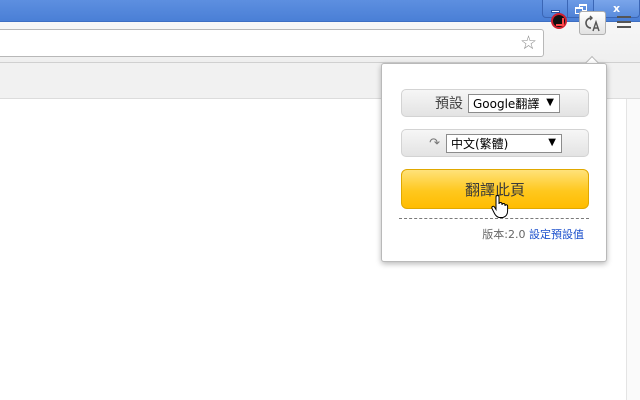 This screenshot has width=640, height=400. What do you see at coordinates (480, 143) in the screenshot?
I see `language-select-value: 中文(繁體)` at bounding box center [480, 143].